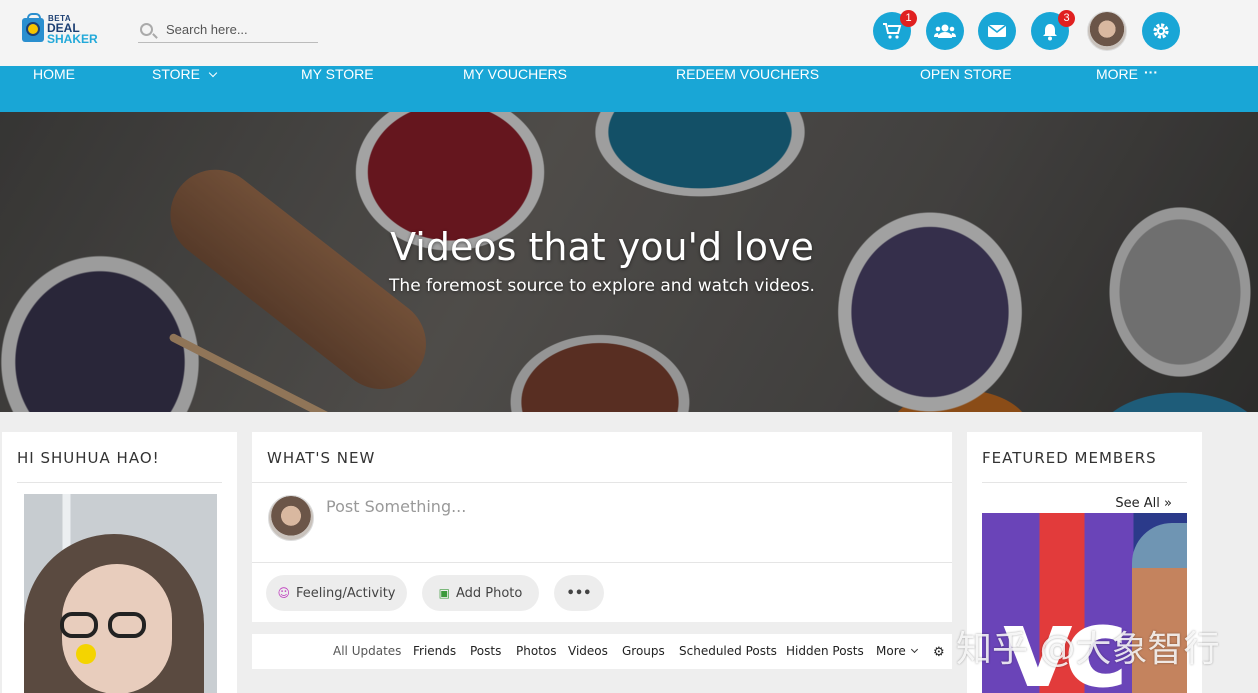  I want to click on composer-divider, so click(602, 562).